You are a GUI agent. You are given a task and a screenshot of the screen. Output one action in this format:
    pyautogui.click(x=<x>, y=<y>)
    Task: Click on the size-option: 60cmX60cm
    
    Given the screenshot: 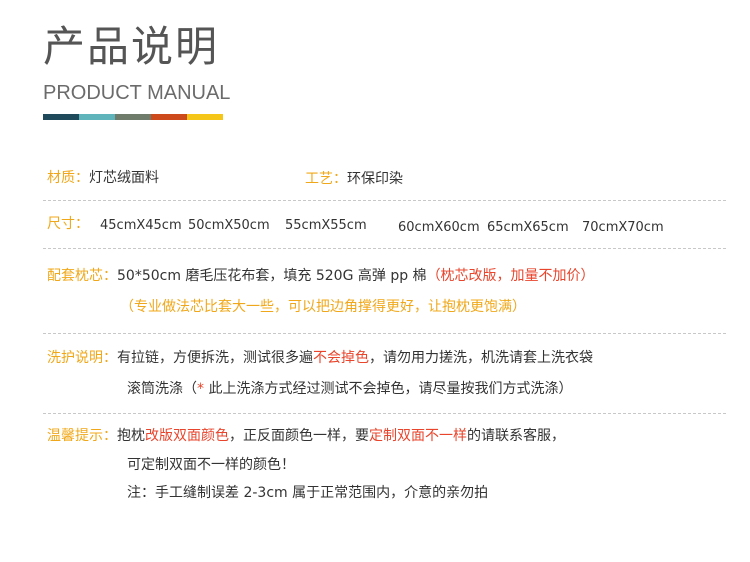 What is the action you would take?
    pyautogui.click(x=439, y=227)
    